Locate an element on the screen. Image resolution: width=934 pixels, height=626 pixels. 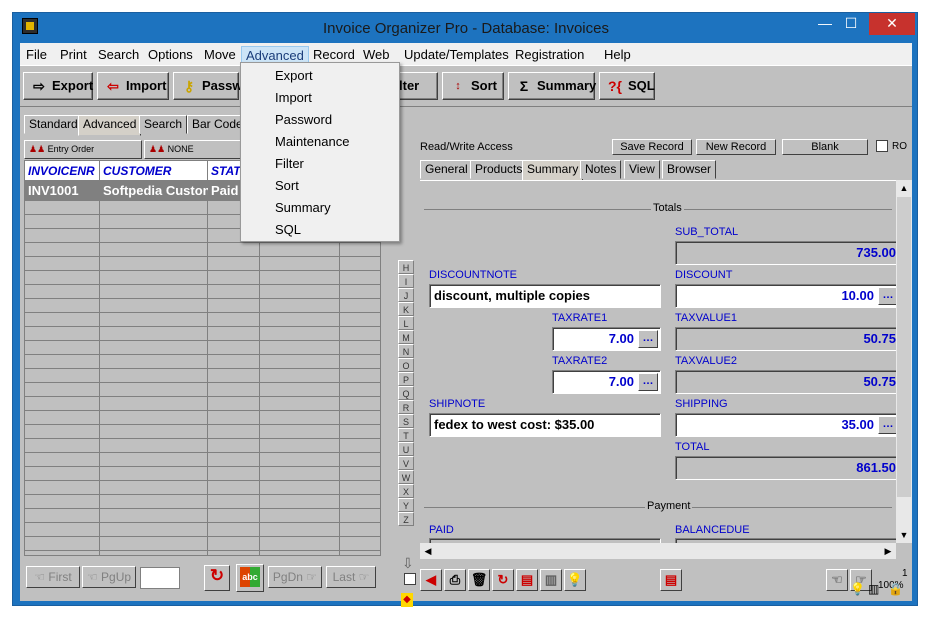
first-button: ☜ First is located at coordinates (53, 577).